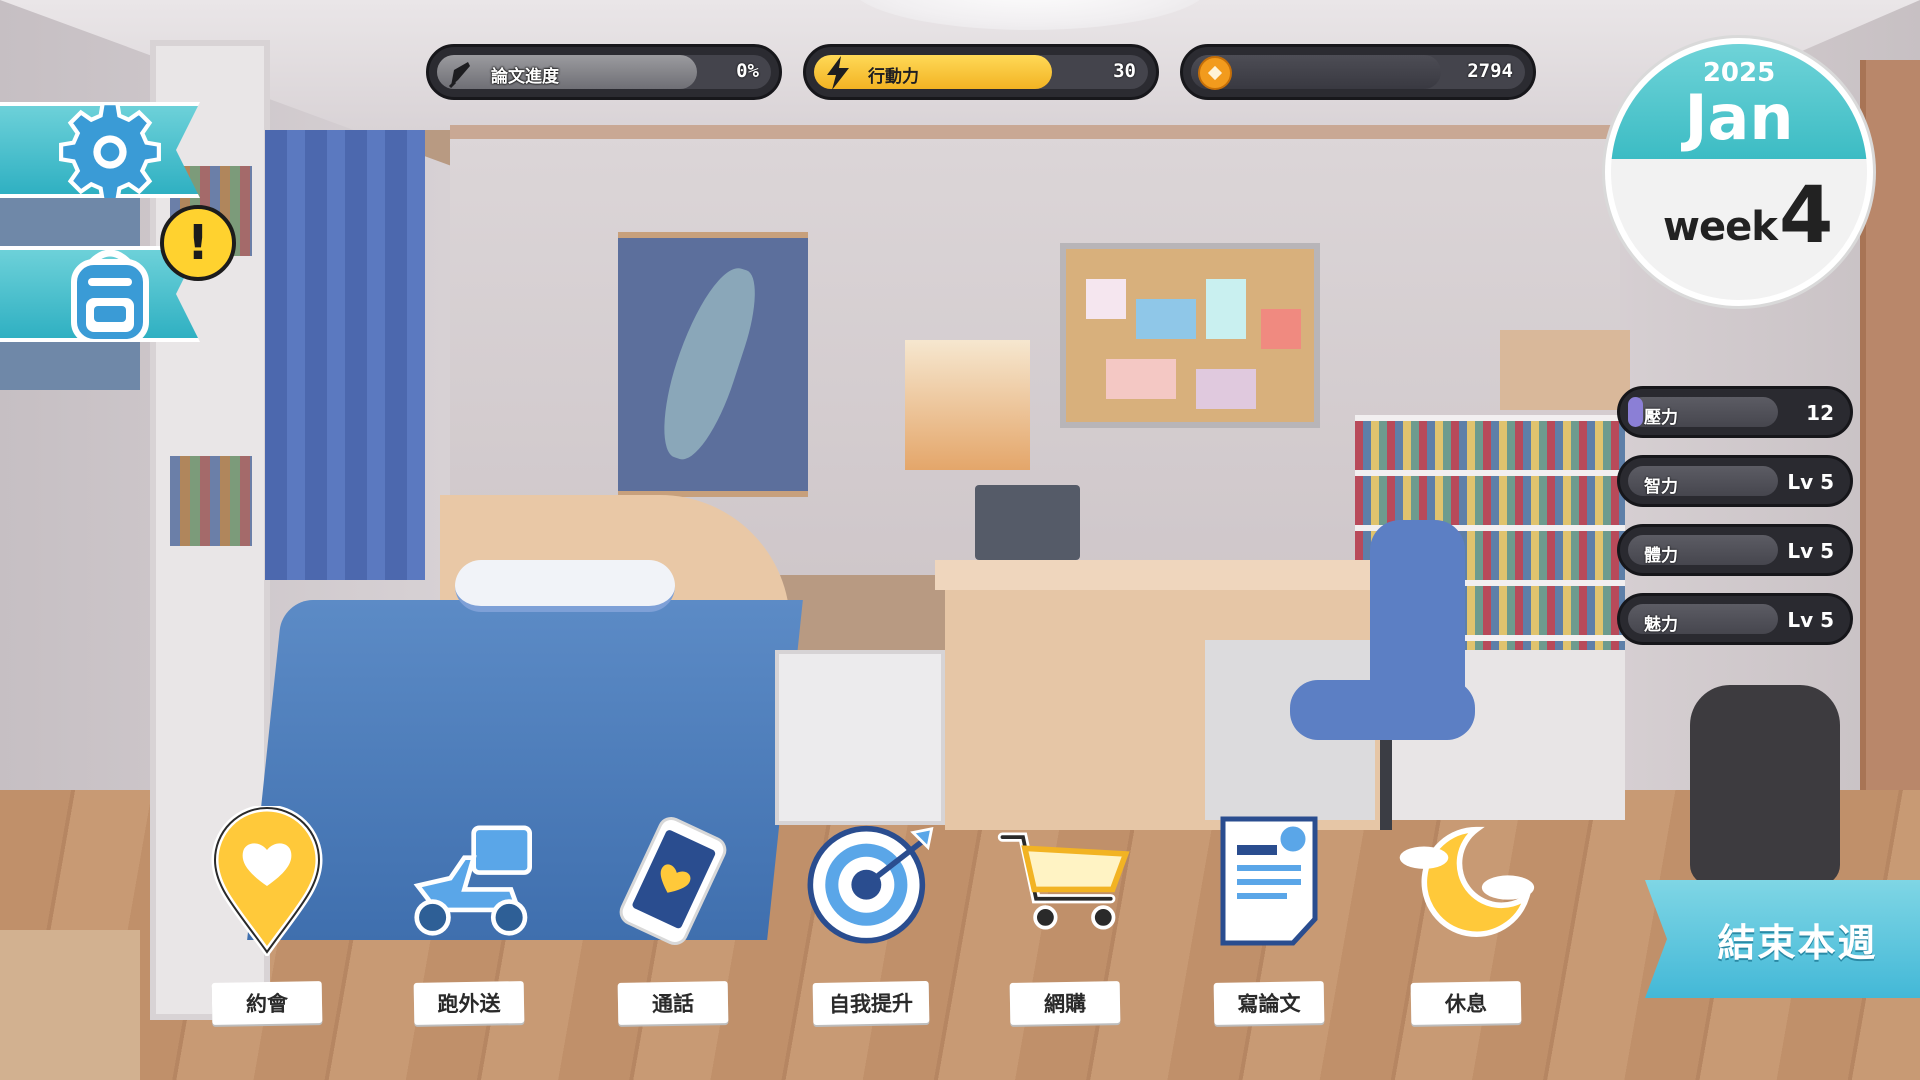 The width and height of the screenshot is (1920, 1080). I want to click on target-icon, so click(871, 881).